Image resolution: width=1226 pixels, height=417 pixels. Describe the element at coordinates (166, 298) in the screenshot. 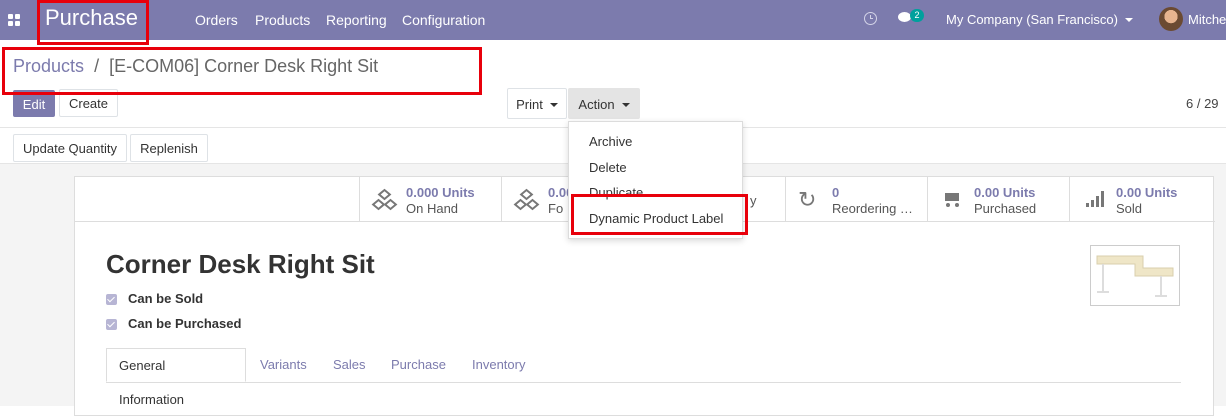

I see `can-be-sold-label: Can be Sold` at that location.